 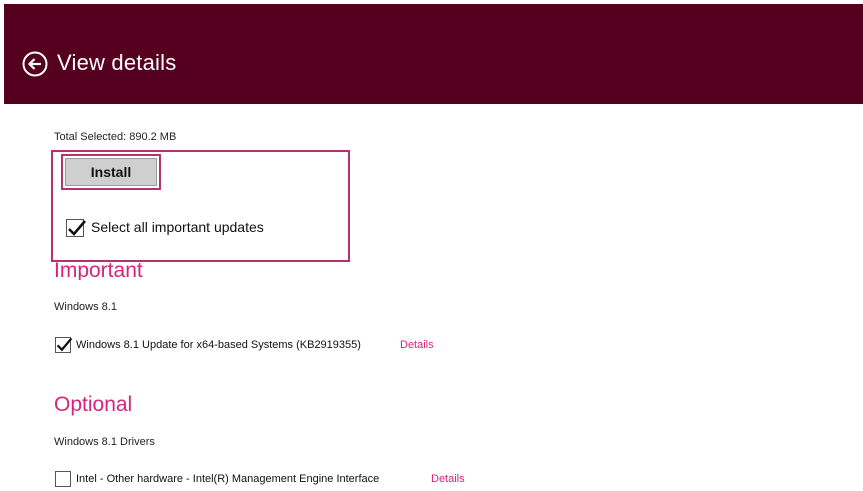 What do you see at coordinates (104, 442) in the screenshot?
I see `optional-group-label: Windows 8.1 Drivers` at bounding box center [104, 442].